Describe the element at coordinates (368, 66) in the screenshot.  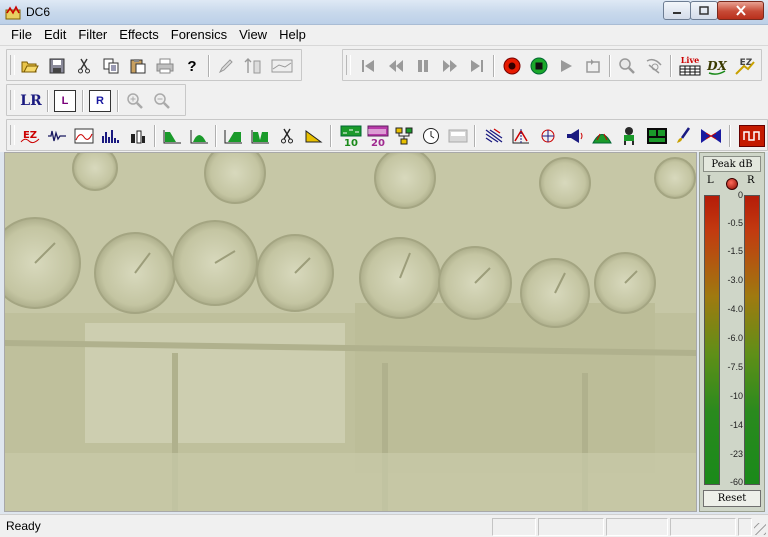
I see `skip-start-icon` at that location.